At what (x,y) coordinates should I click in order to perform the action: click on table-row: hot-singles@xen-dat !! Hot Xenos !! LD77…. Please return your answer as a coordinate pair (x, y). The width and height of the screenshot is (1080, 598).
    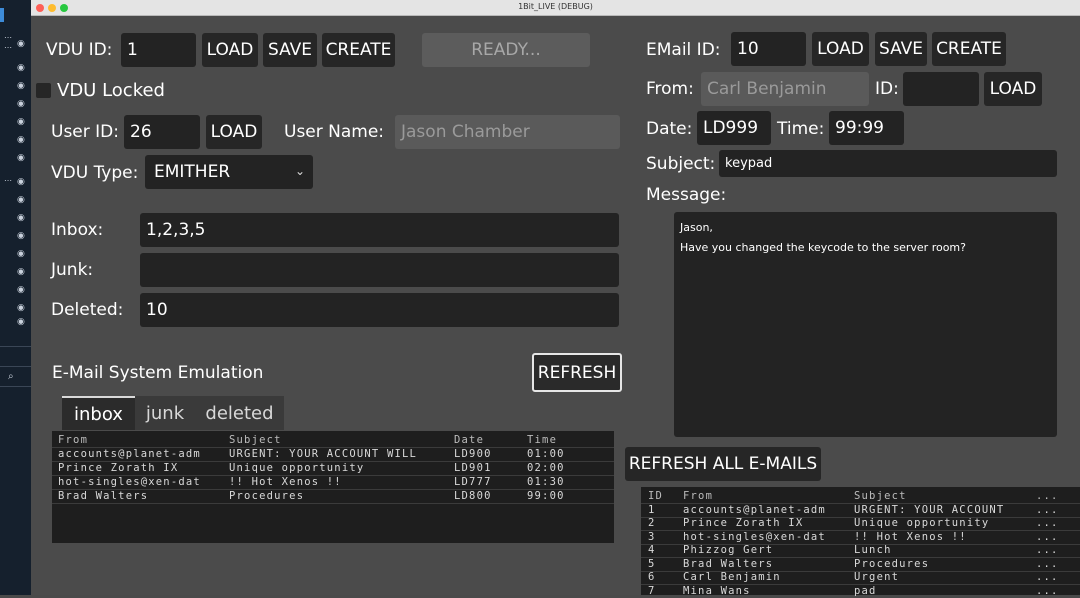
    Looking at the image, I should click on (333, 483).